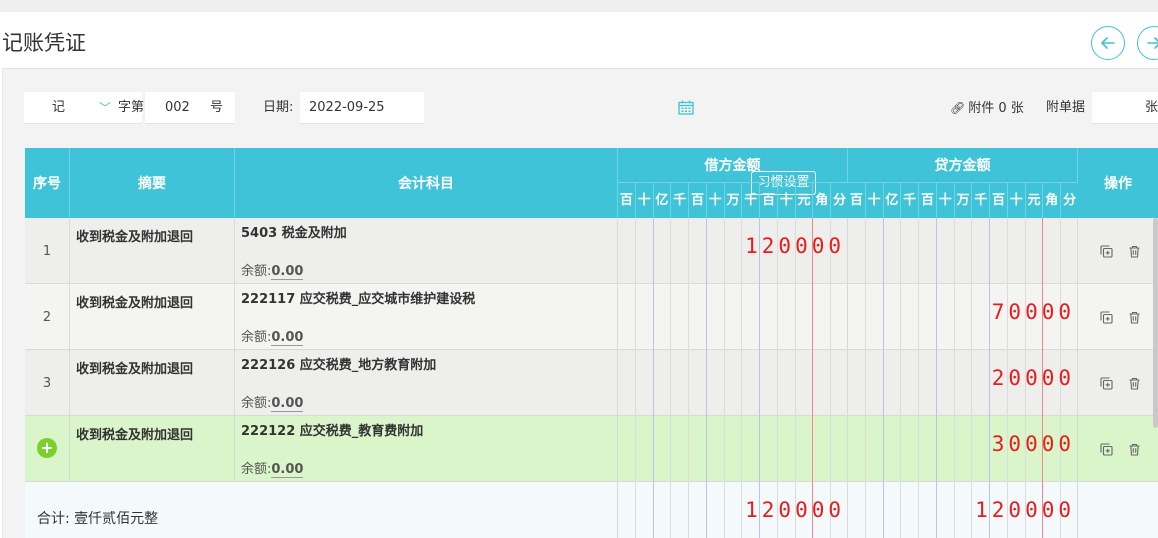 The image size is (1158, 538). Describe the element at coordinates (1033, 444) in the screenshot. I see `credit-amount: 30000` at that location.